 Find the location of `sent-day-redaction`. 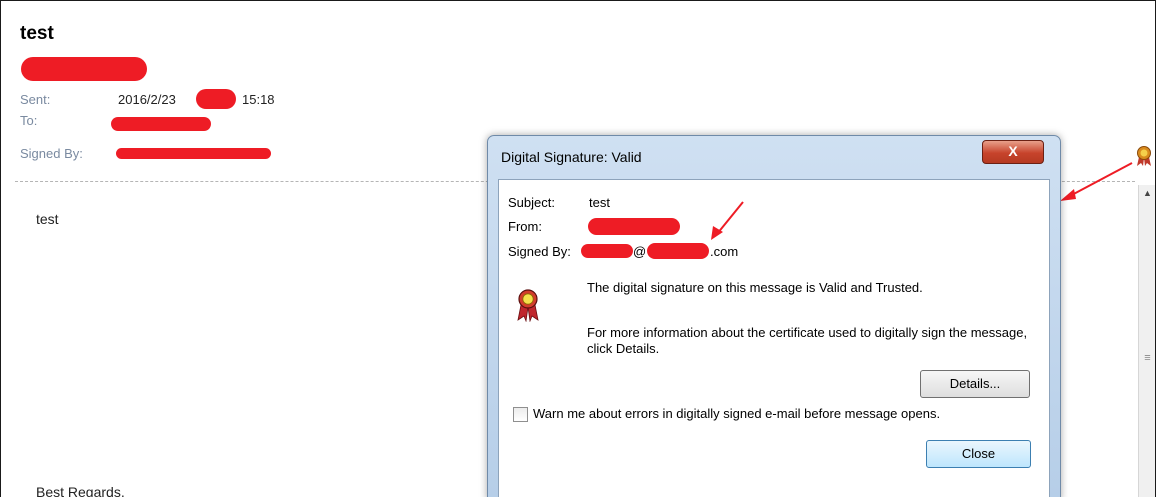

sent-day-redaction is located at coordinates (216, 99).